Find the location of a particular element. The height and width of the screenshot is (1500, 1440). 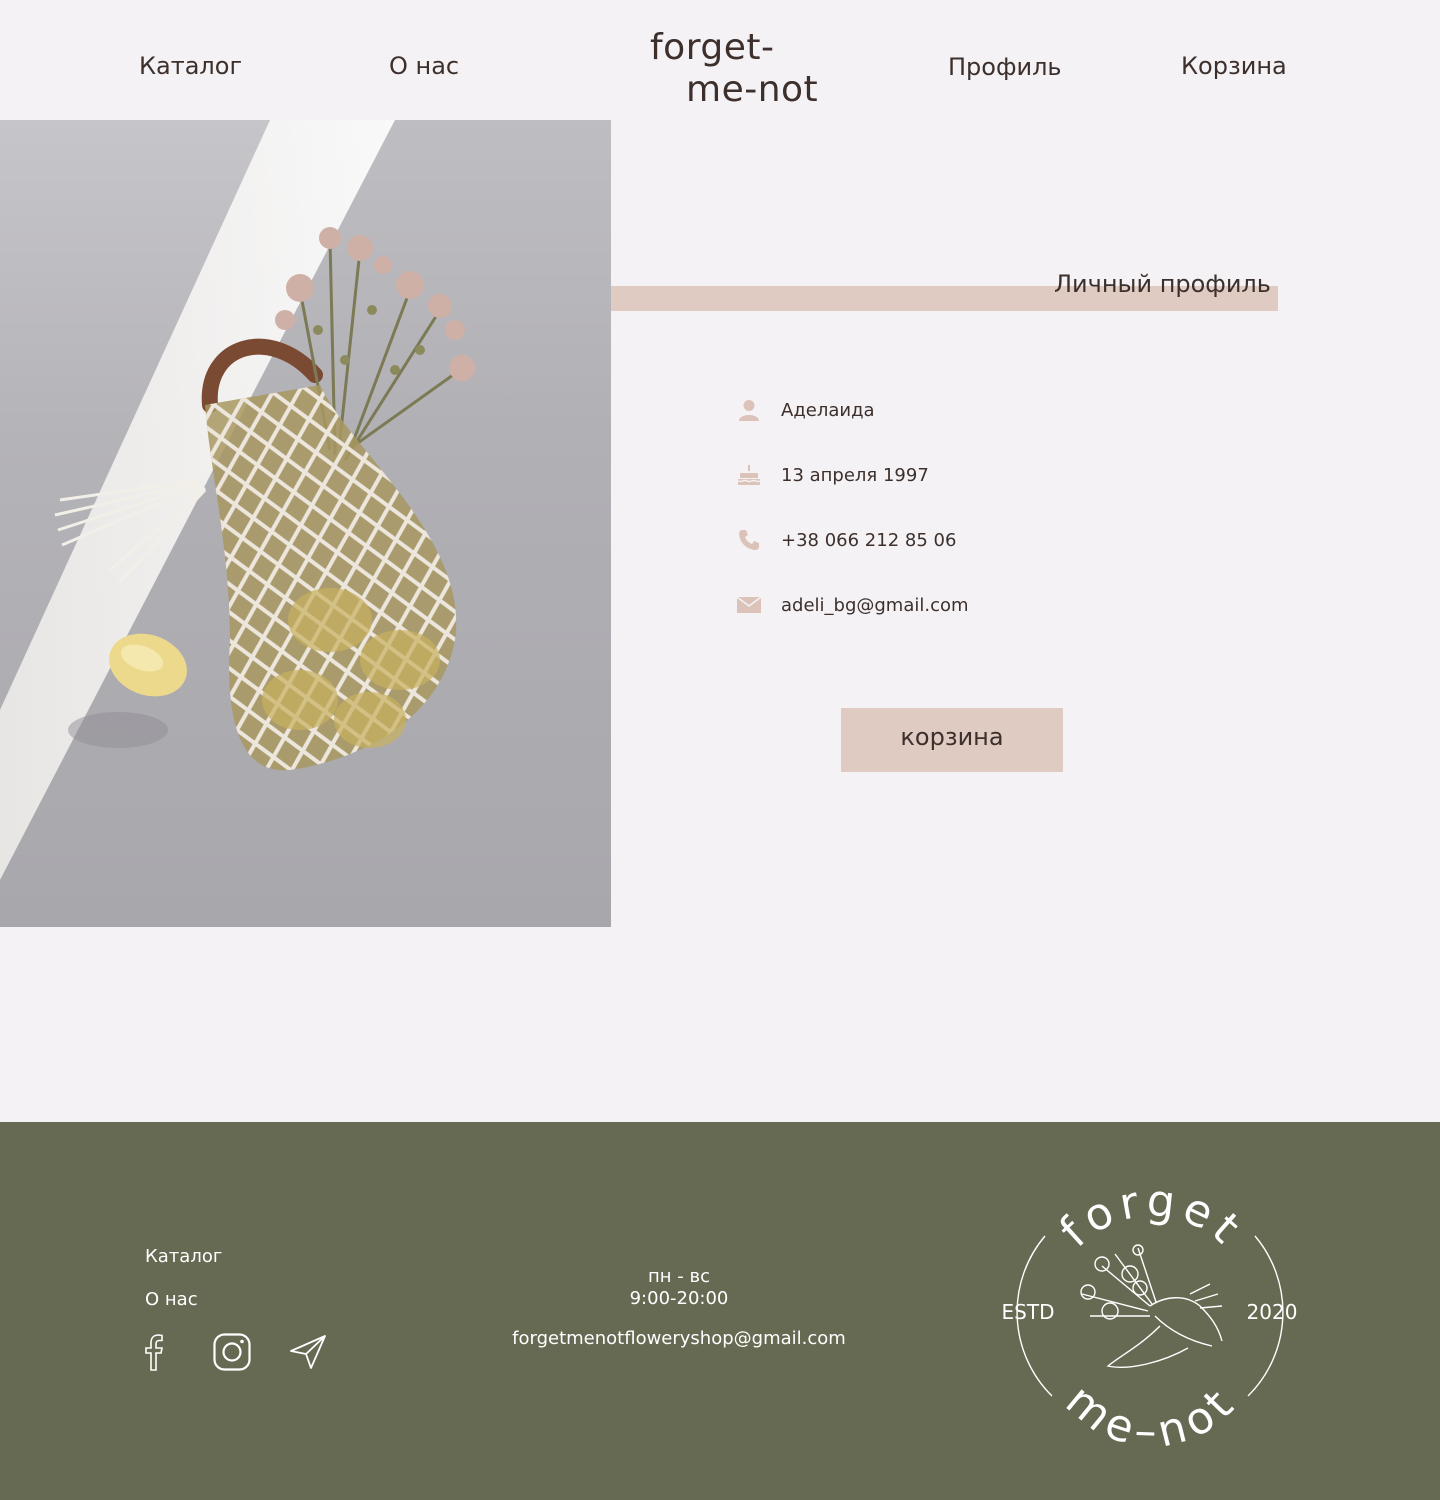

brand-emblem: forget me–not ESTD 2020 is located at coordinates (1150, 1315).